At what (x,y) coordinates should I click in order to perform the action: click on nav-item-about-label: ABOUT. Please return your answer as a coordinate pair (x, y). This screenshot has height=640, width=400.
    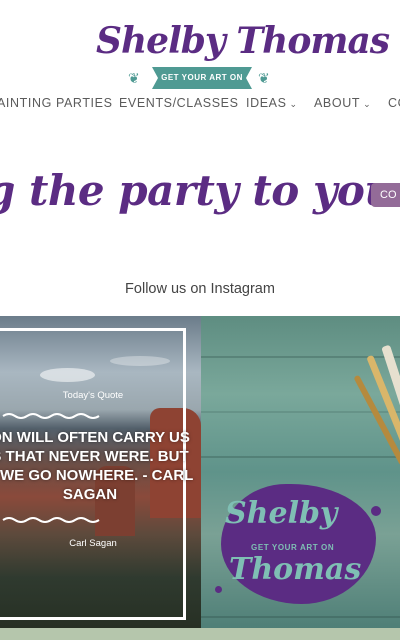
    Looking at the image, I should click on (337, 103).